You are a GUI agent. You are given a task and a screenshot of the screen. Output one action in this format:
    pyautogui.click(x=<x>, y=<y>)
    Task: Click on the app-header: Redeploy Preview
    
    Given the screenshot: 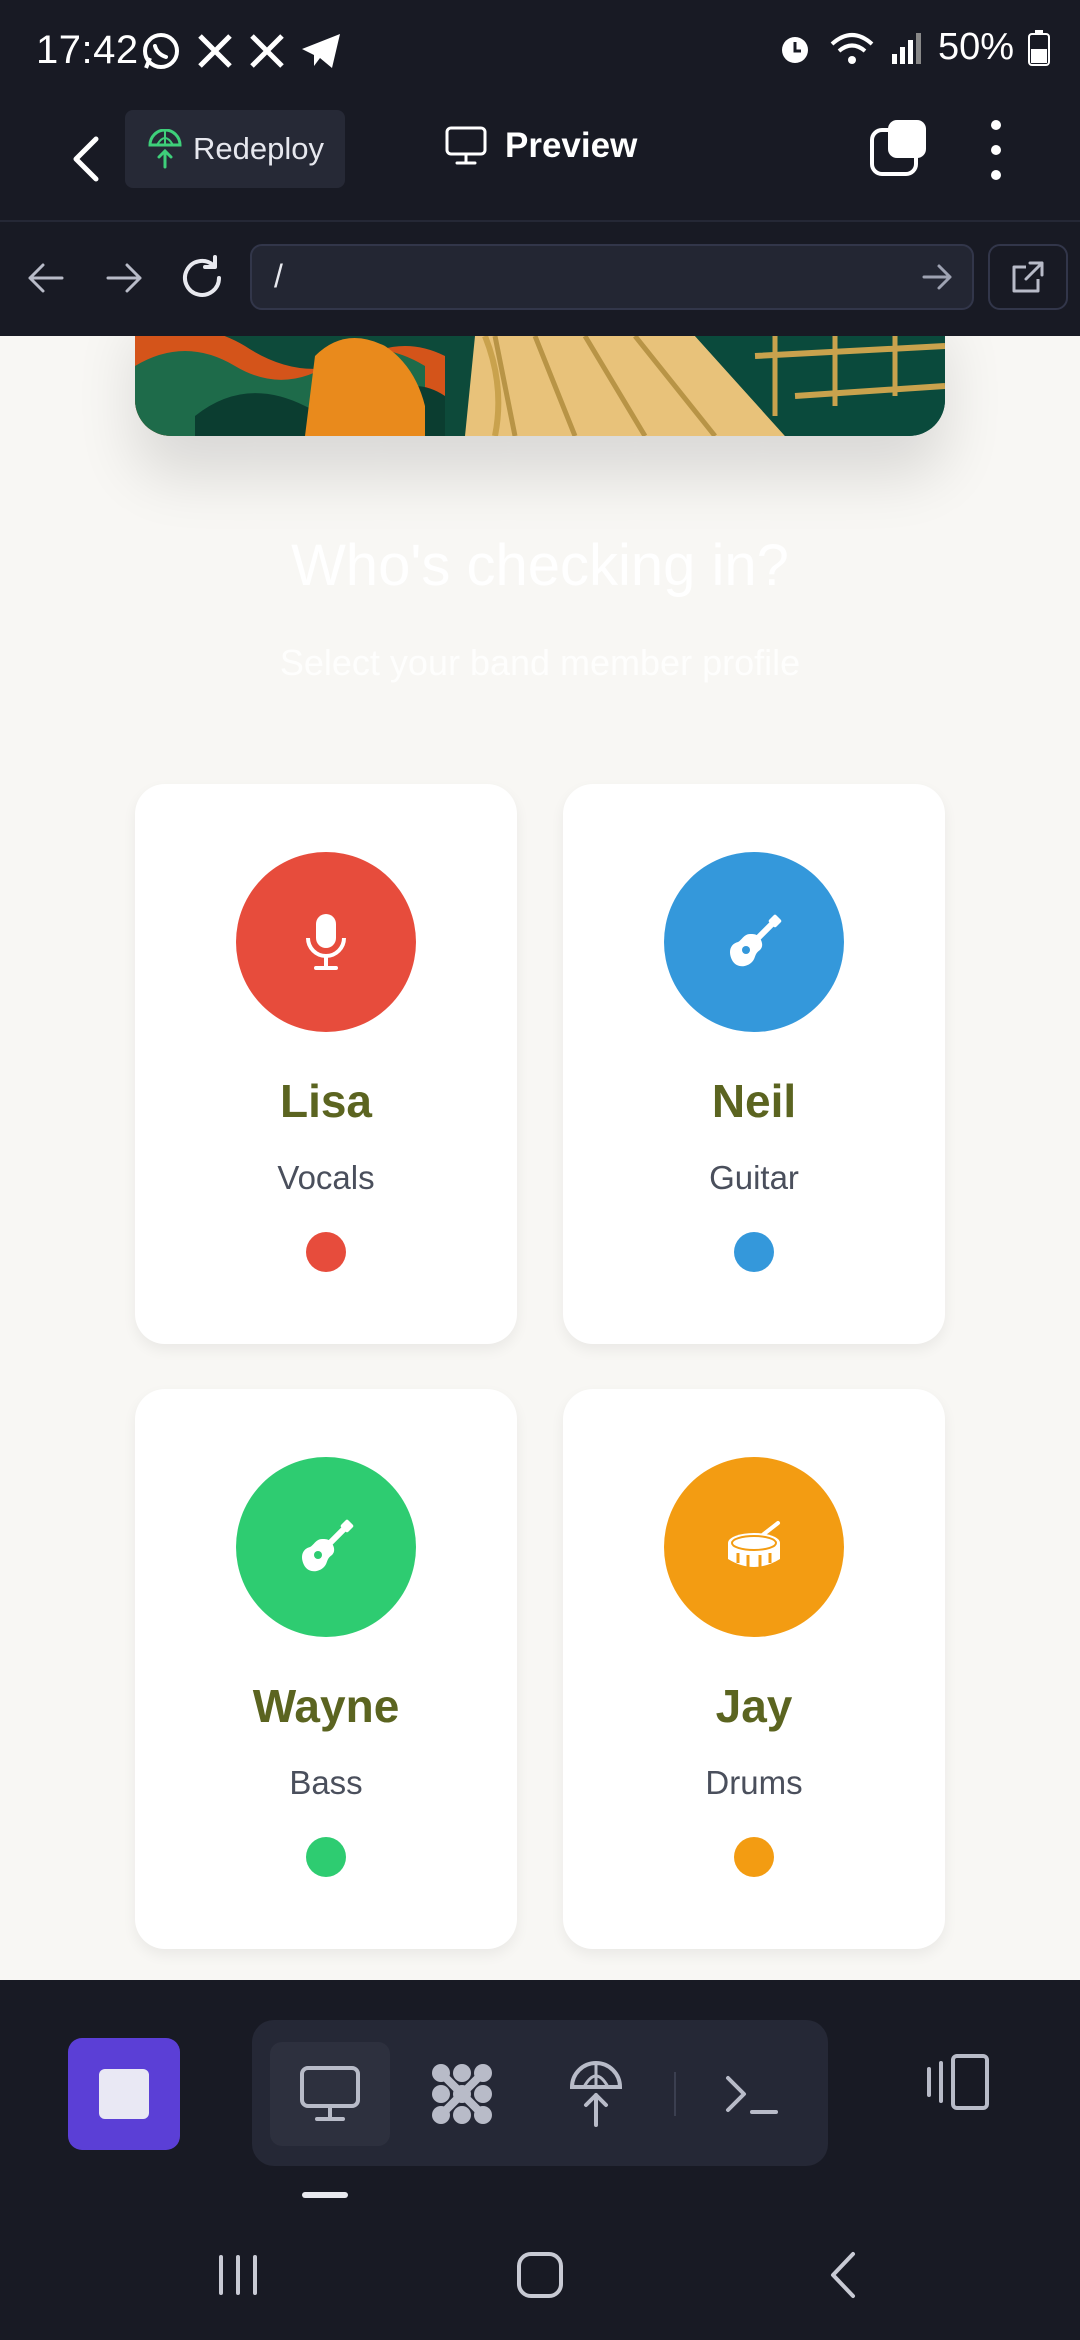 What is the action you would take?
    pyautogui.click(x=540, y=161)
    